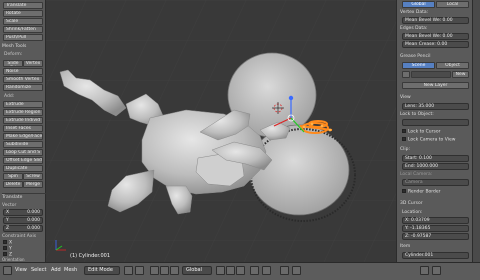 This screenshot has height=280, width=480. What do you see at coordinates (21, 270) in the screenshot?
I see `menu-view: View` at bounding box center [21, 270].